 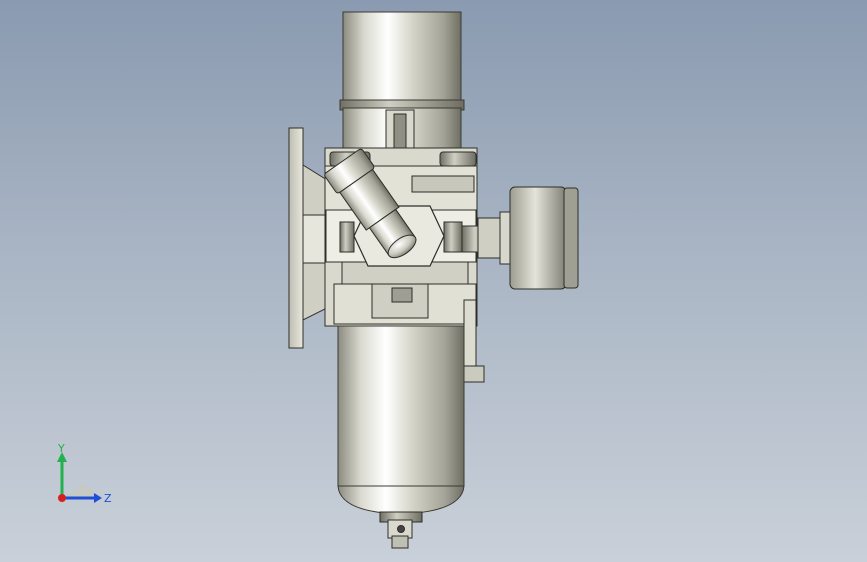 What do you see at coordinates (108, 498) in the screenshot?
I see `z-axis-label: Z` at bounding box center [108, 498].